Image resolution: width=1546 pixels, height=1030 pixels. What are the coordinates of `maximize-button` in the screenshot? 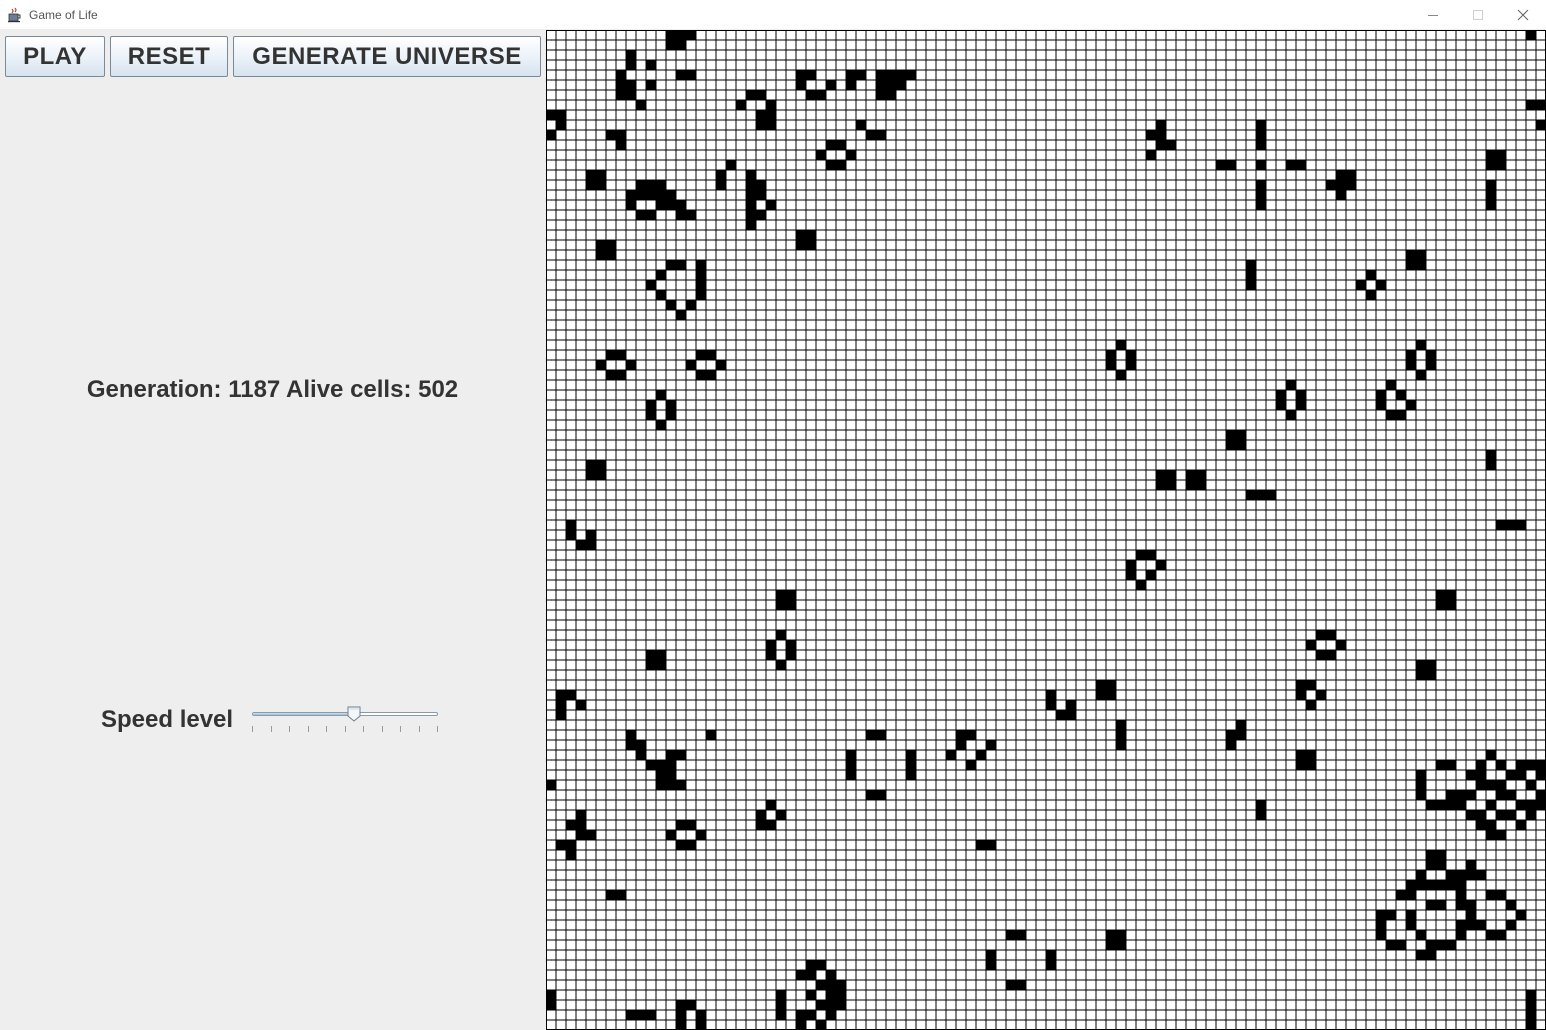 It's located at (1477, 14).